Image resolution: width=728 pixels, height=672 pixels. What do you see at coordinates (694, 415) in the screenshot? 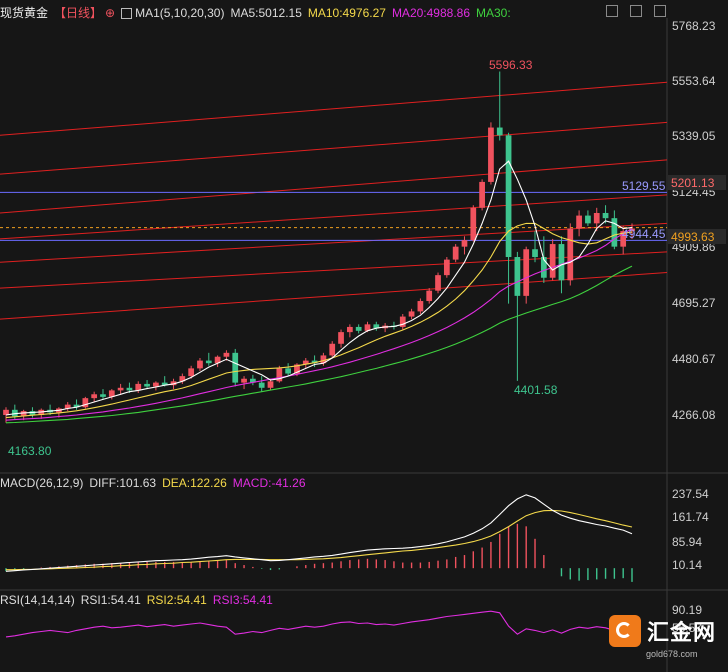
I see `price-tick: 4266.08` at bounding box center [694, 415].